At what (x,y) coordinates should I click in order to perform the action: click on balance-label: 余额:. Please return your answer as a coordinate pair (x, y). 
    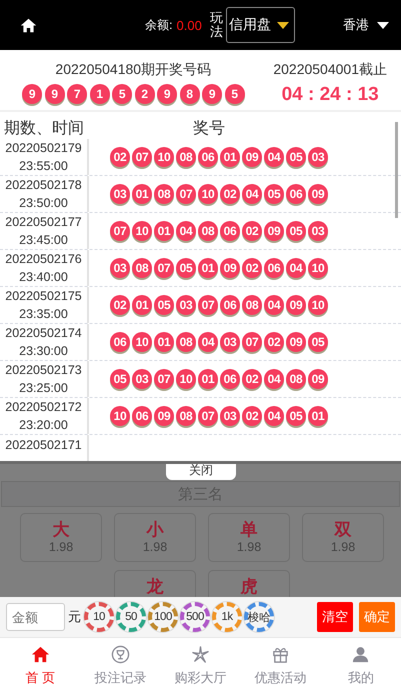
    Looking at the image, I should click on (159, 25).